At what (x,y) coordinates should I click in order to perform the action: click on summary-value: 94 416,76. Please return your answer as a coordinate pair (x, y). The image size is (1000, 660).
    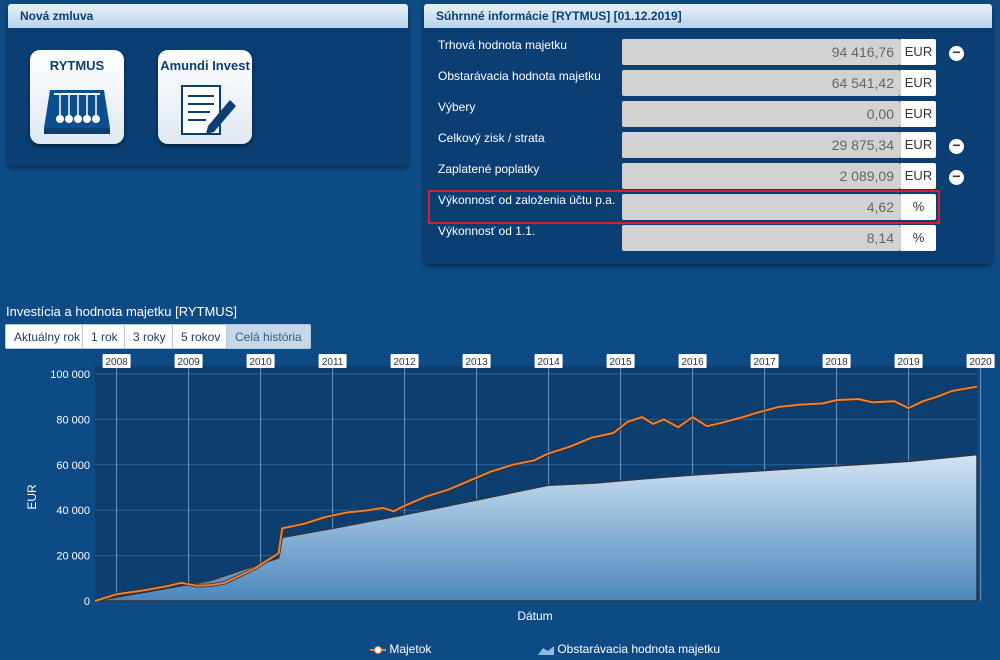
    Looking at the image, I should click on (761, 52).